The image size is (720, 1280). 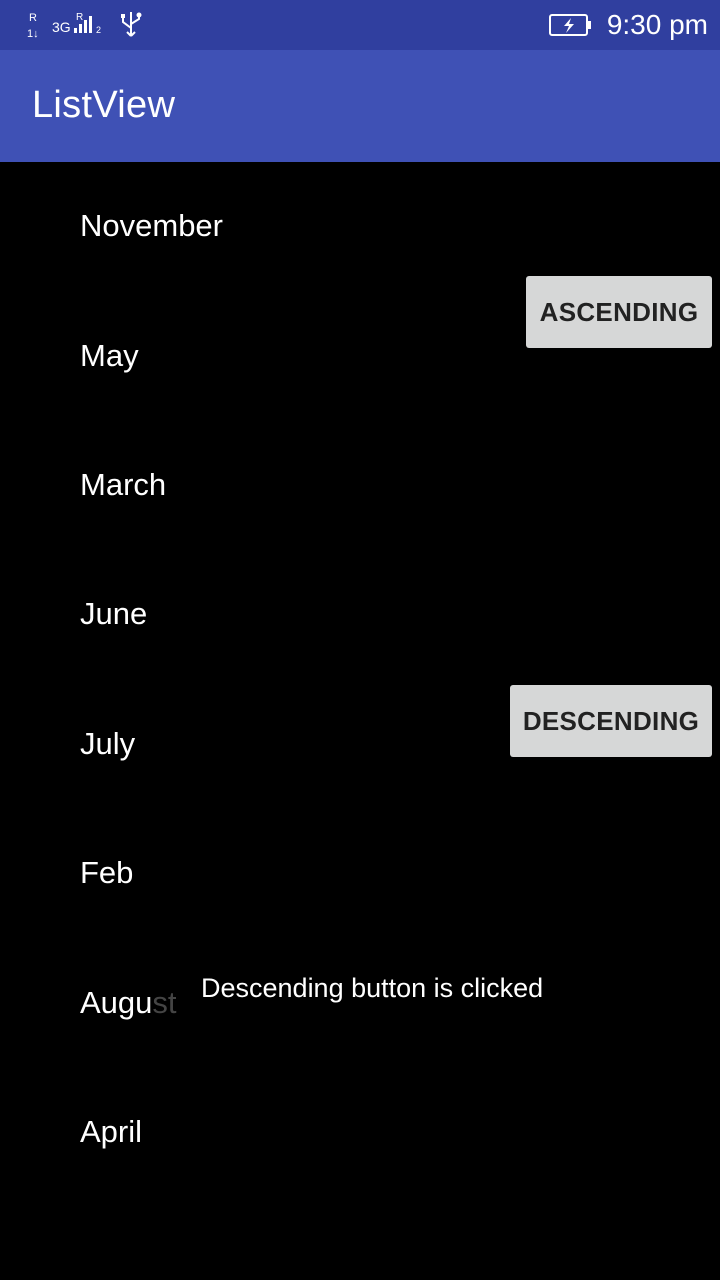 I want to click on list-item: July, so click(x=107, y=744).